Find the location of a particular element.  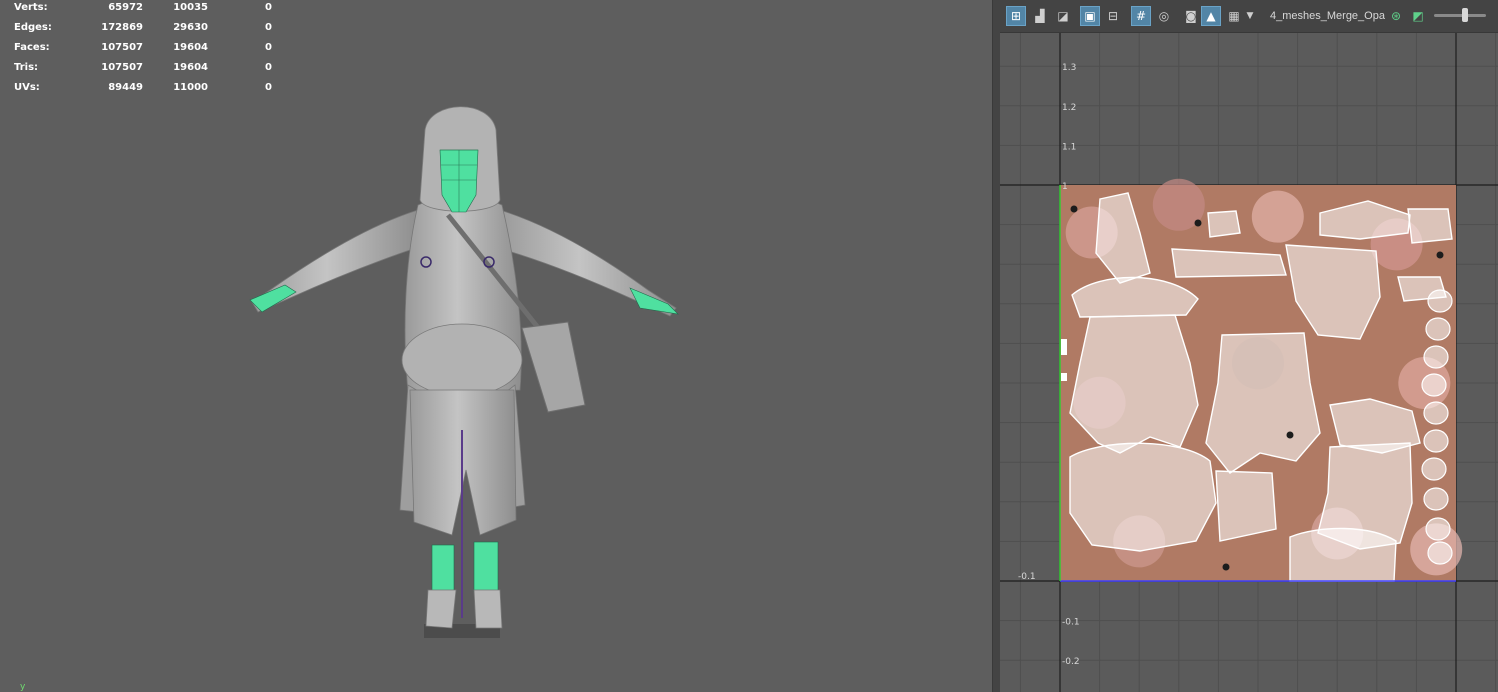

dropdown-arrow-icon: ▼ is located at coordinates (1250, 16).